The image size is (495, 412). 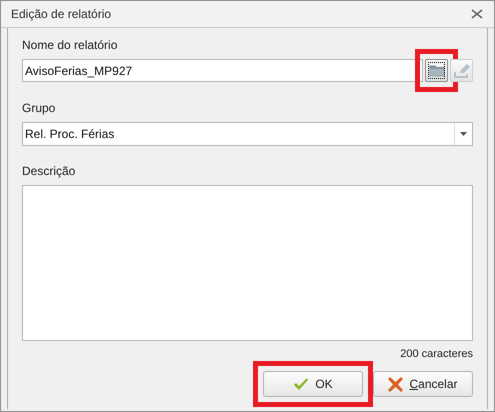 I want to click on field-label: Nome do relatório, so click(x=70, y=45).